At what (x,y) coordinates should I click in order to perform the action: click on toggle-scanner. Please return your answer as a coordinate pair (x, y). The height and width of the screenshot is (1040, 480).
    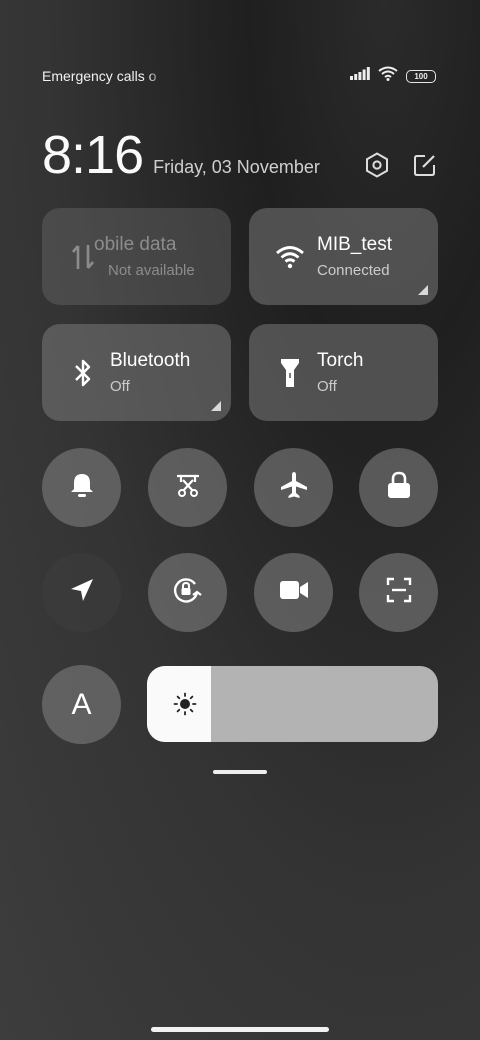
    Looking at the image, I should click on (398, 592).